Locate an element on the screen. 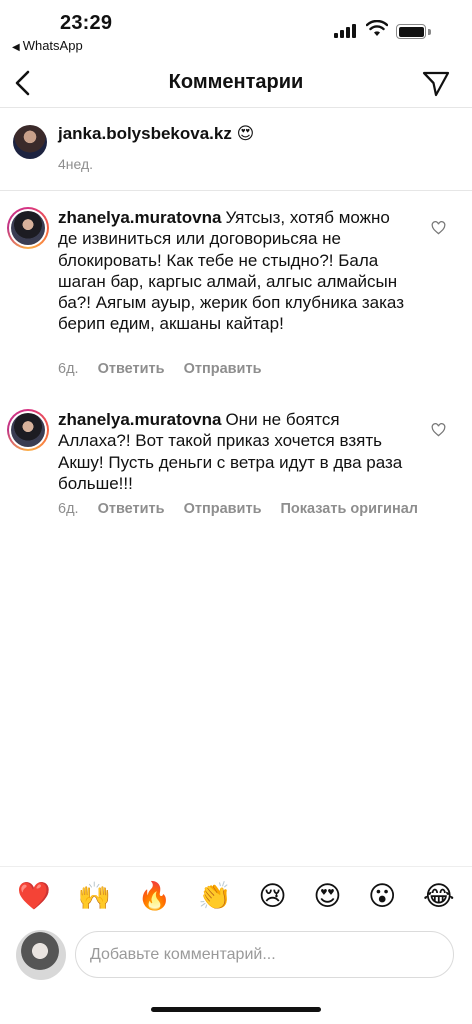 The width and height of the screenshot is (472, 1024). battery-icon is located at coordinates (411, 31).